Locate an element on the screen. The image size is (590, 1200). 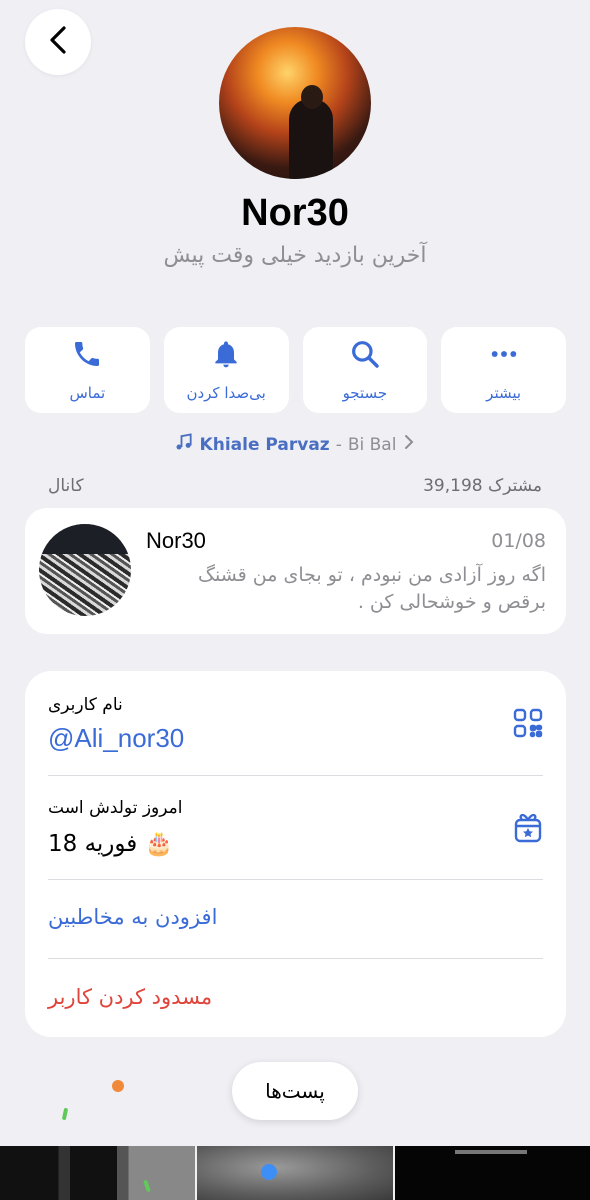
profile-music: Khiale Parvaz - Bi Bal is located at coordinates (295, 444).